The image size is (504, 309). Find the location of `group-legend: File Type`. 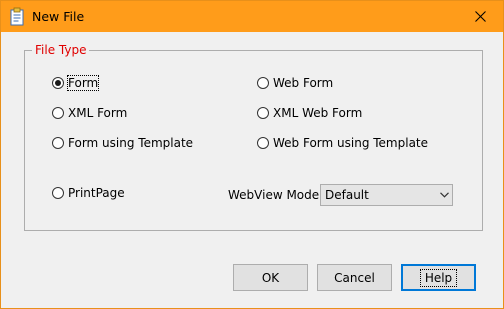

group-legend: File Type is located at coordinates (61, 50).